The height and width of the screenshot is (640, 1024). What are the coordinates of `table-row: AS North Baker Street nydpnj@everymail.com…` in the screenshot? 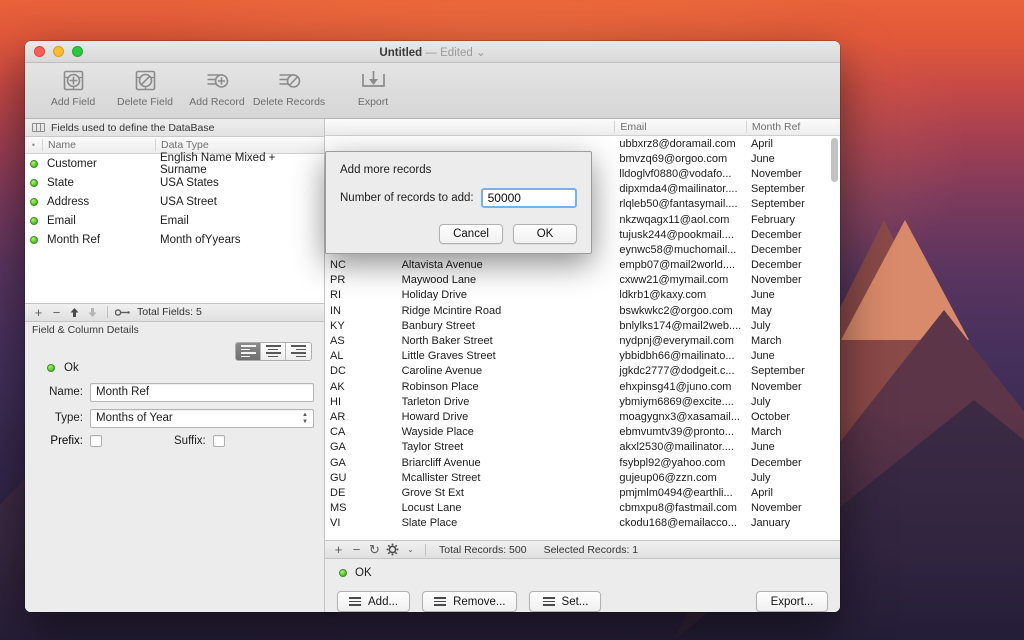 It's located at (582, 340).